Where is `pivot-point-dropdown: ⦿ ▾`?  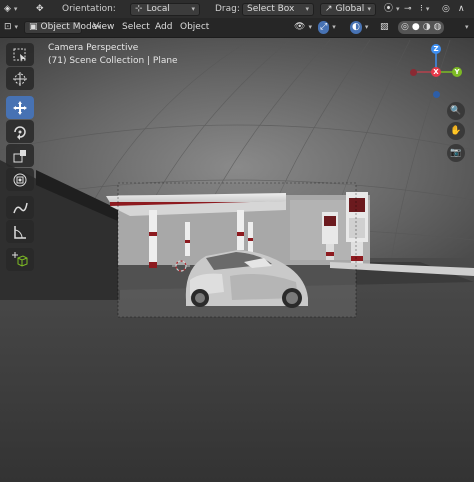
pivot-point-dropdown: ⦿ ▾ is located at coordinates (392, 9).